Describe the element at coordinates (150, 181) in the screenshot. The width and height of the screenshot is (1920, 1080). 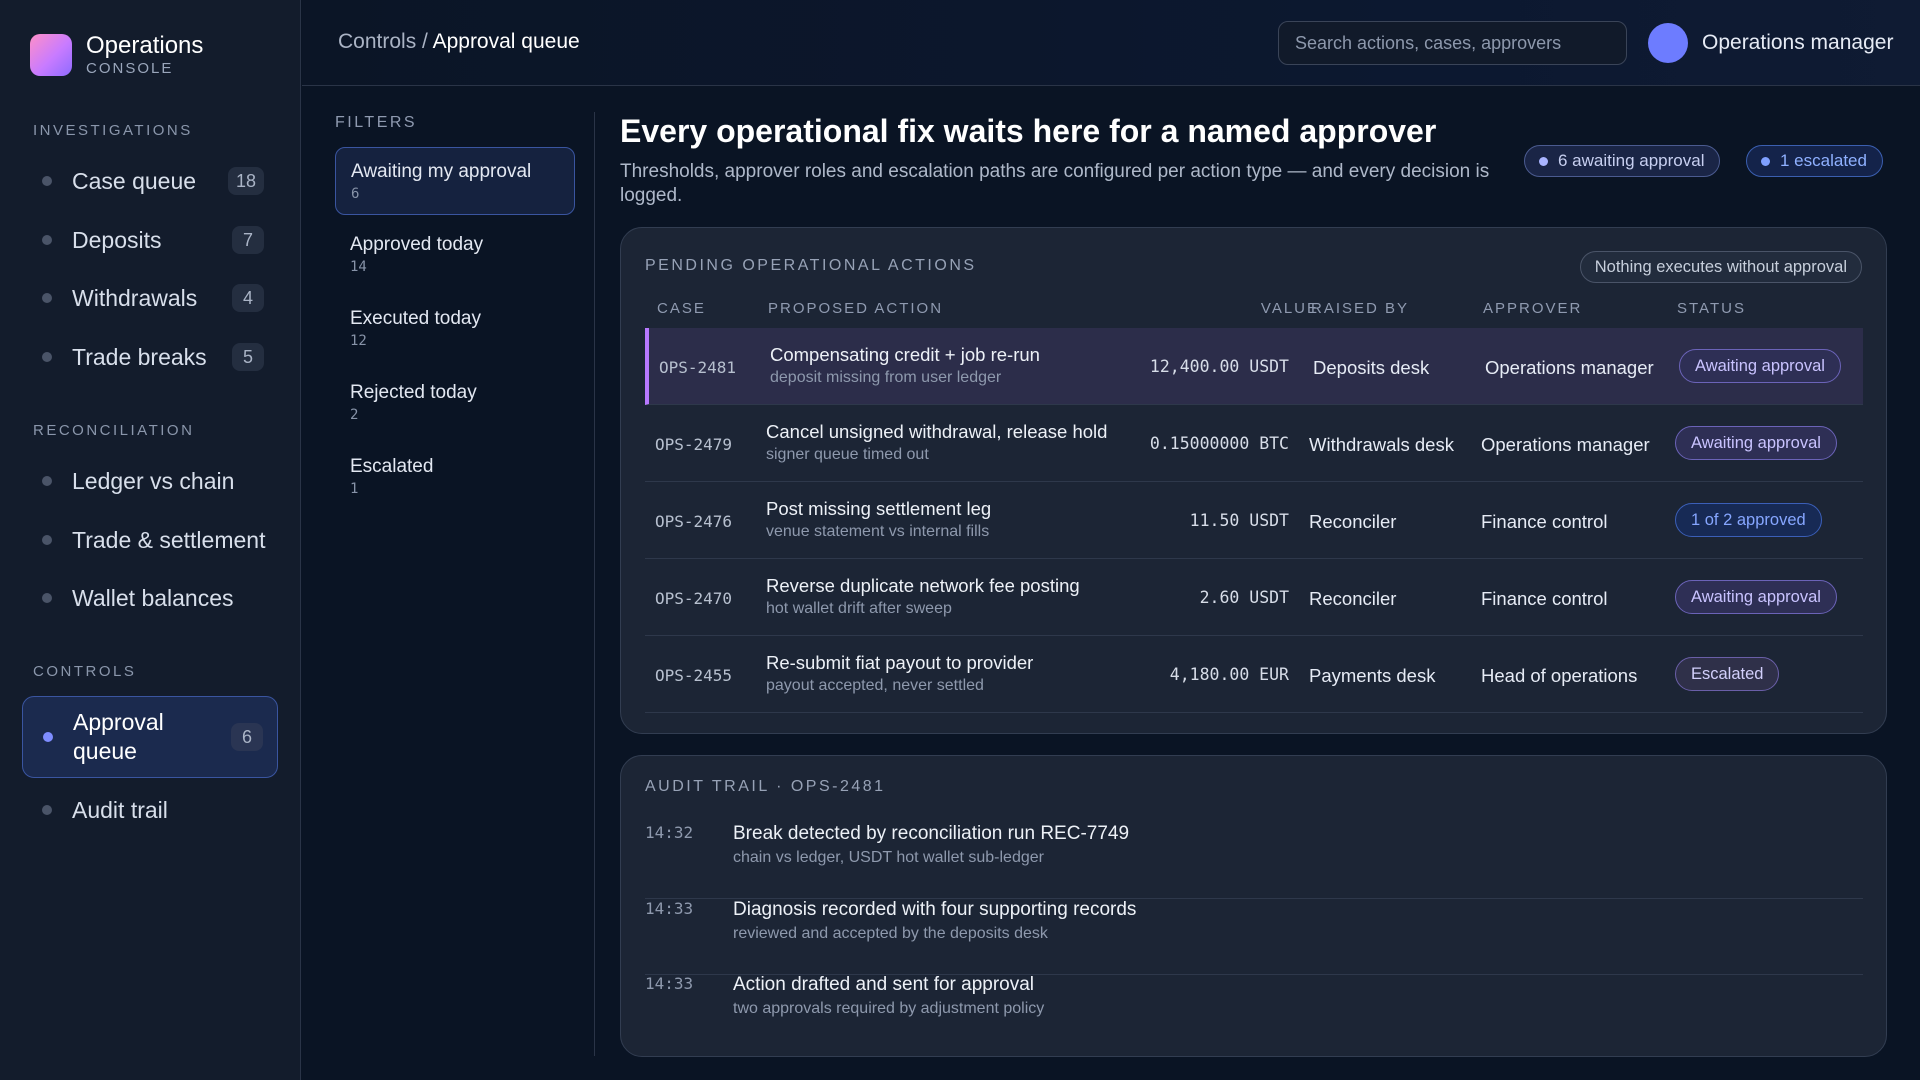
I see `sidebar-item-case-queue: Case queue 18` at that location.